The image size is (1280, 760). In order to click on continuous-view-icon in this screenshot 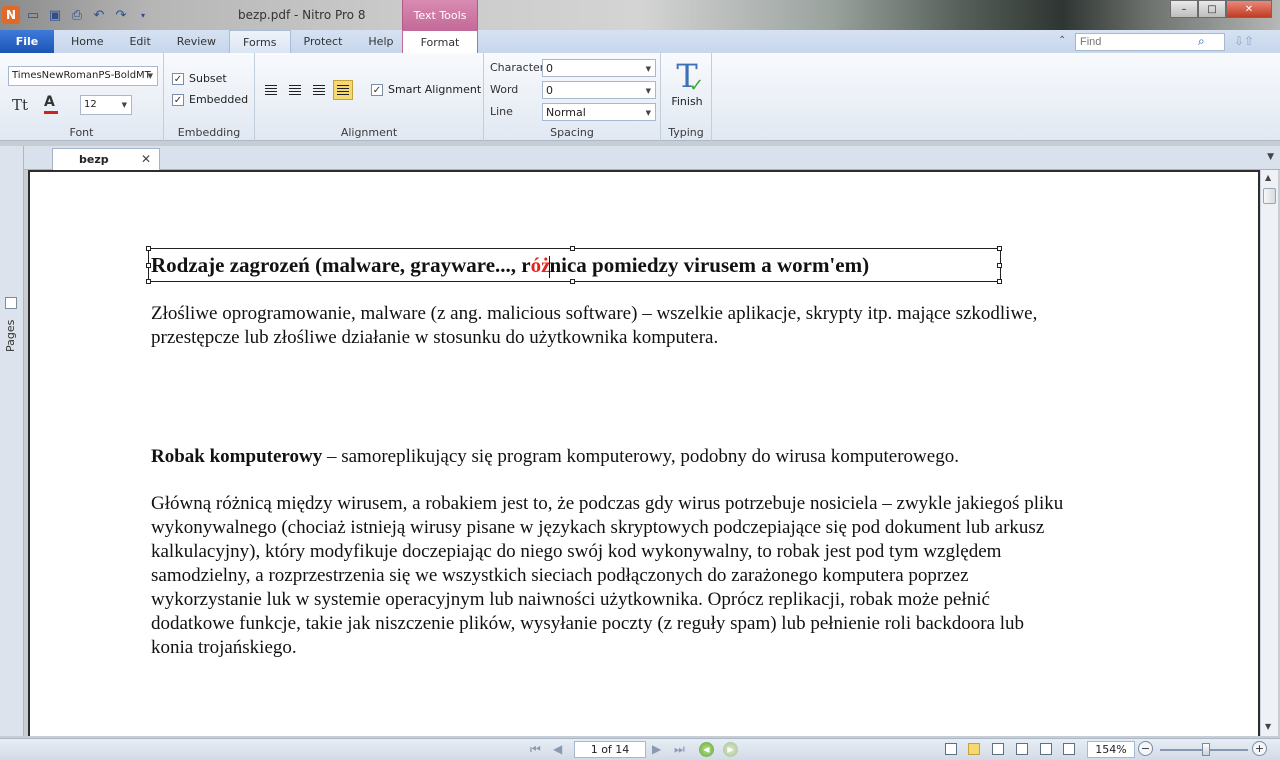, I will do `click(974, 749)`.